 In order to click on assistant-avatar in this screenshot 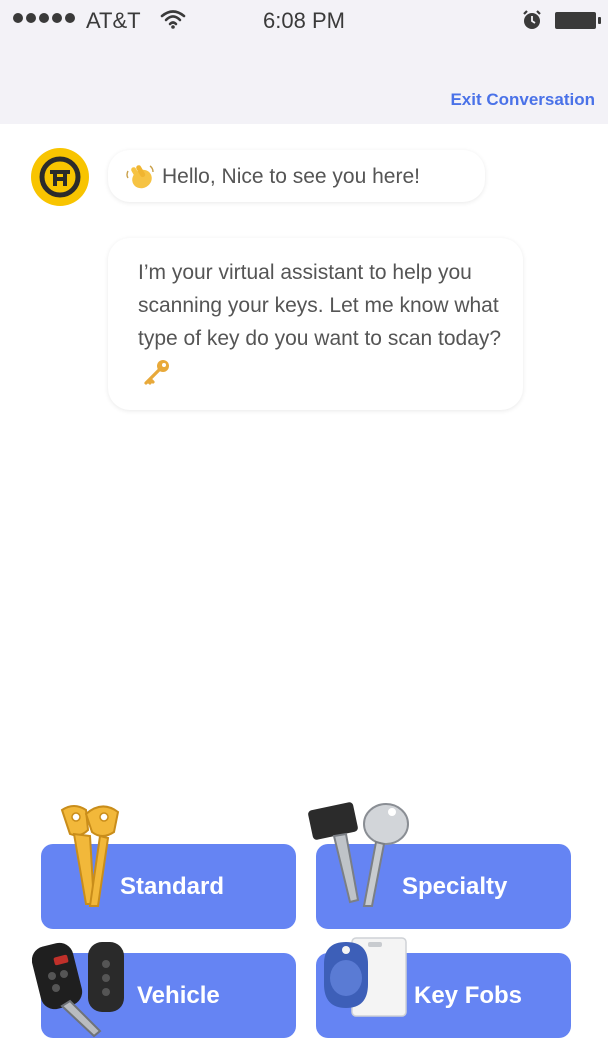, I will do `click(60, 177)`.